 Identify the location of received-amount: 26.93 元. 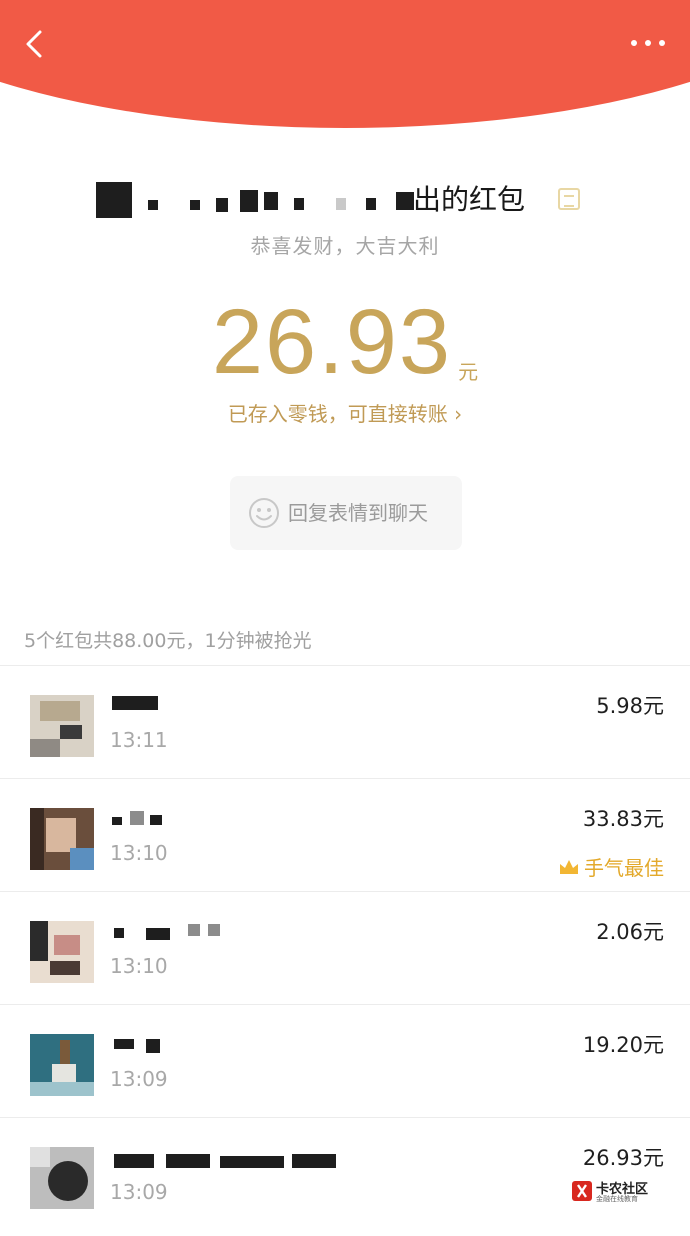
(345, 342).